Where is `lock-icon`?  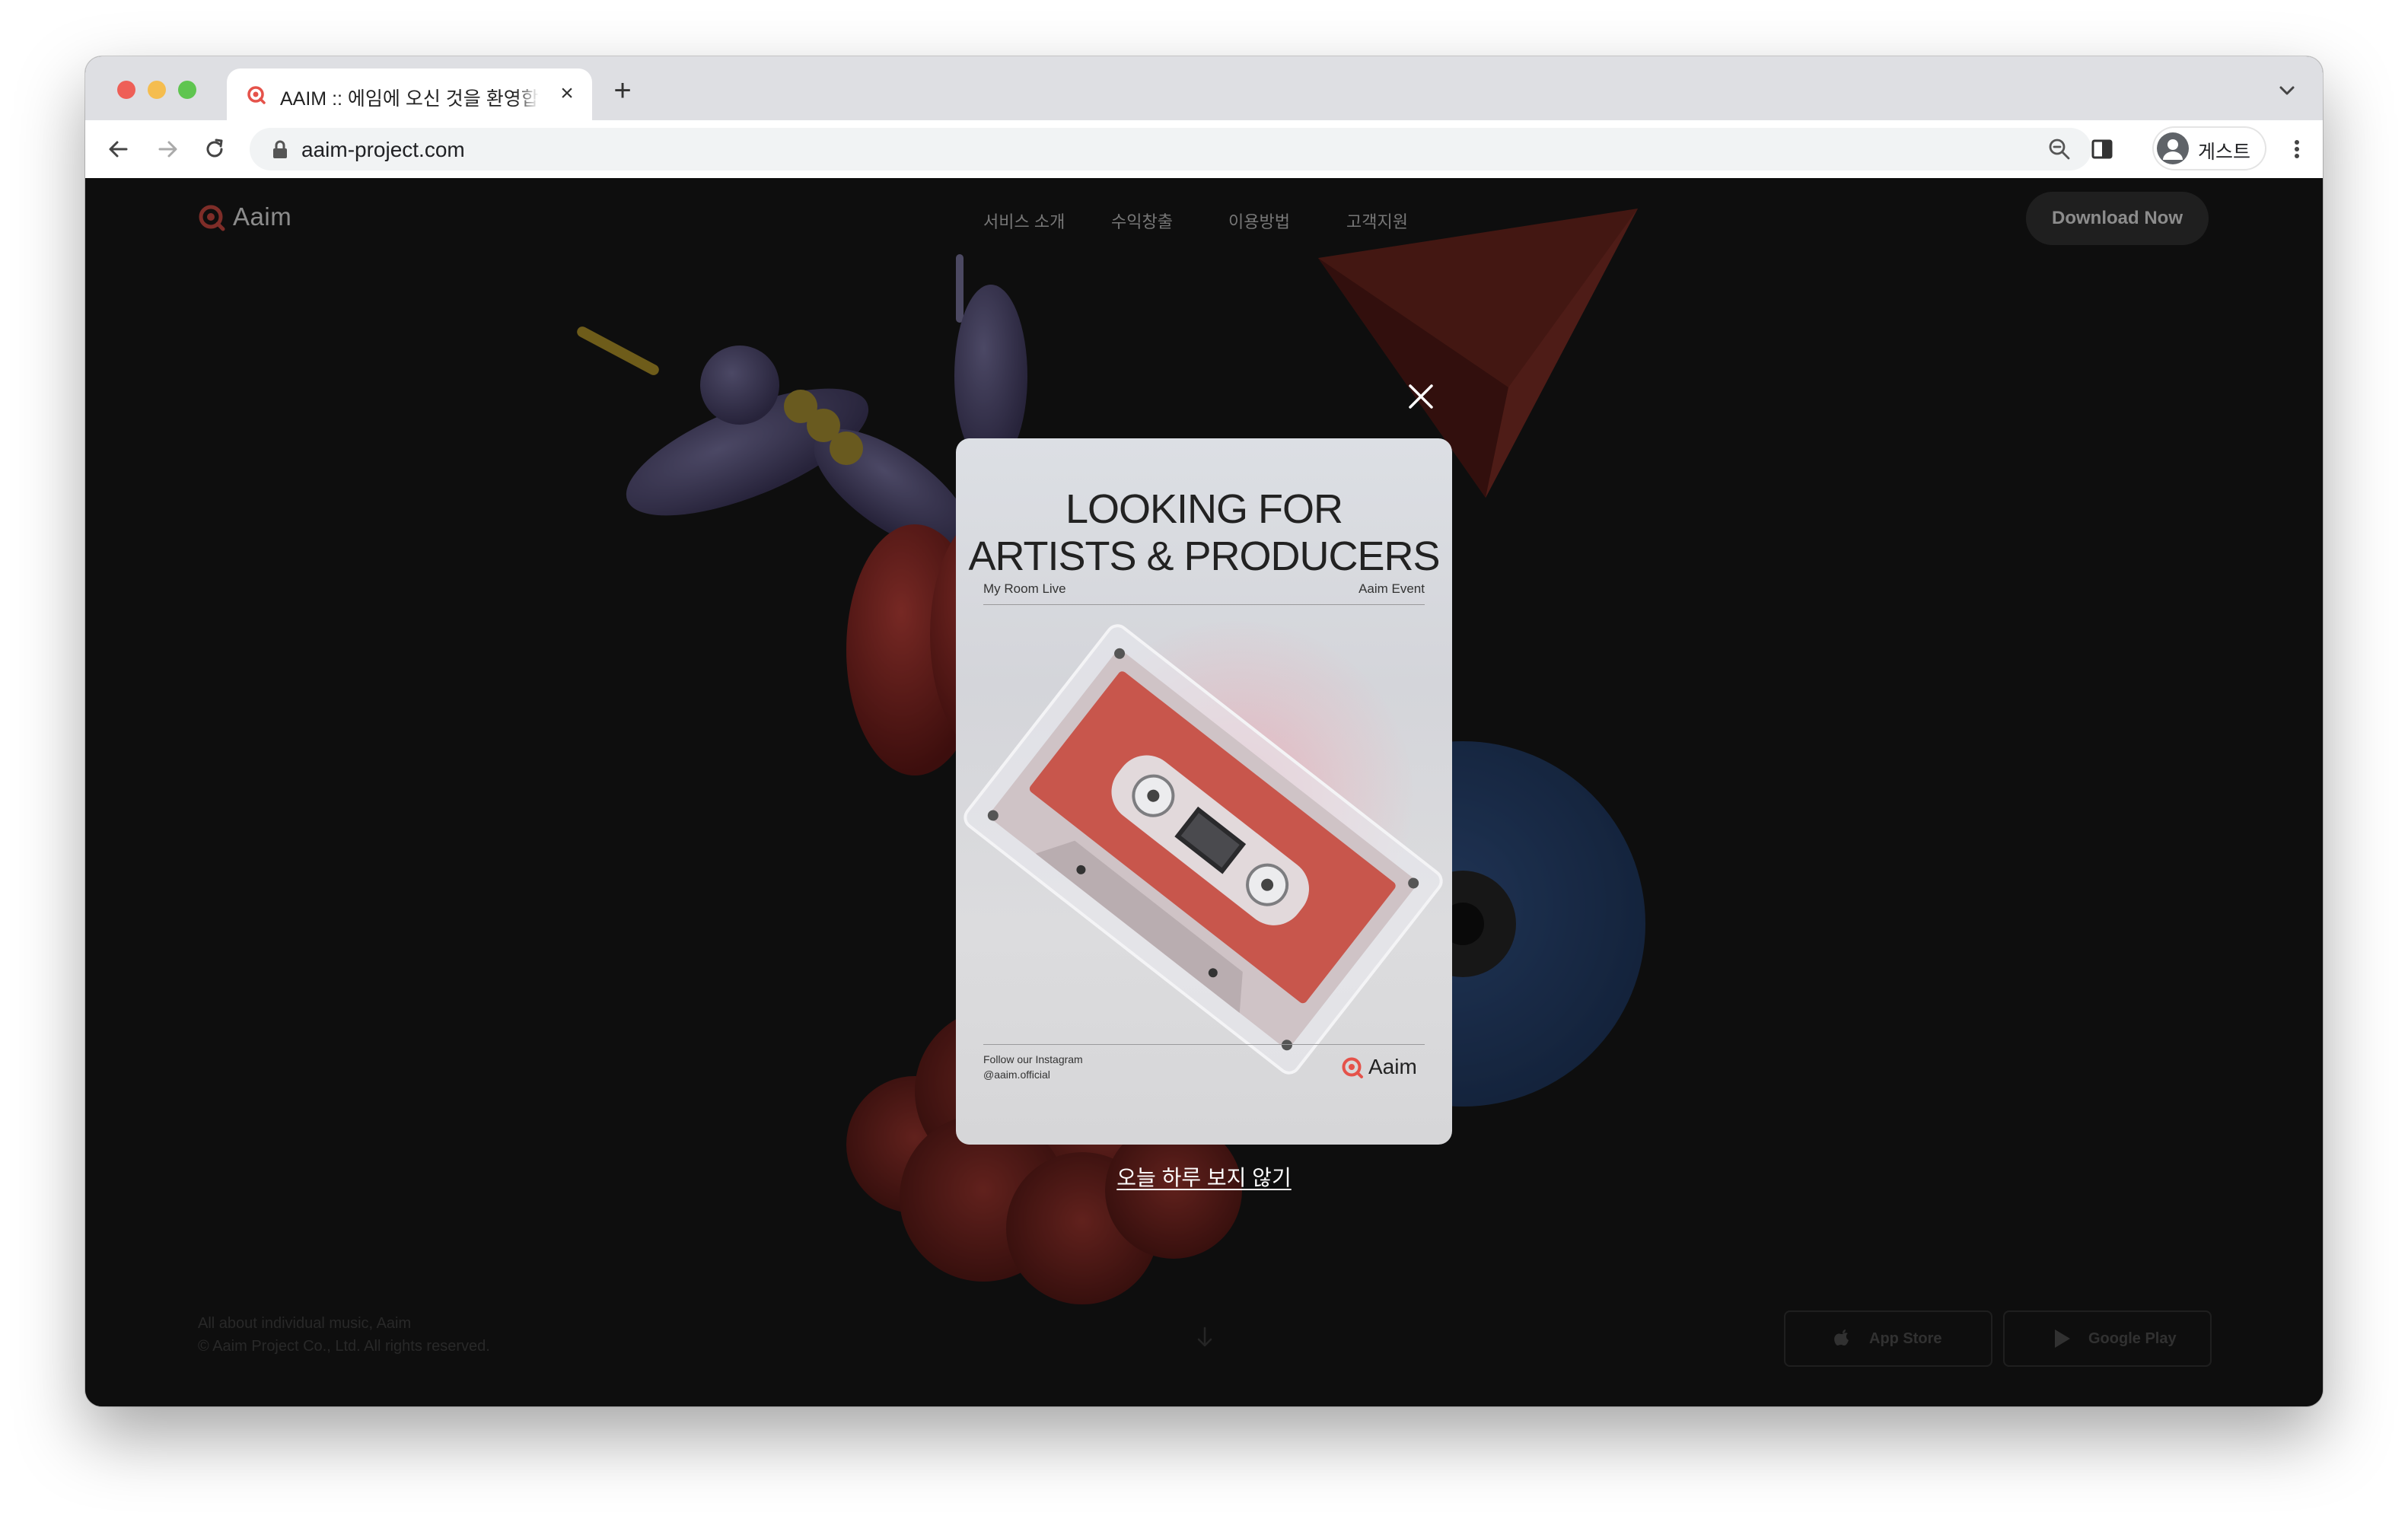
lock-icon is located at coordinates (280, 150).